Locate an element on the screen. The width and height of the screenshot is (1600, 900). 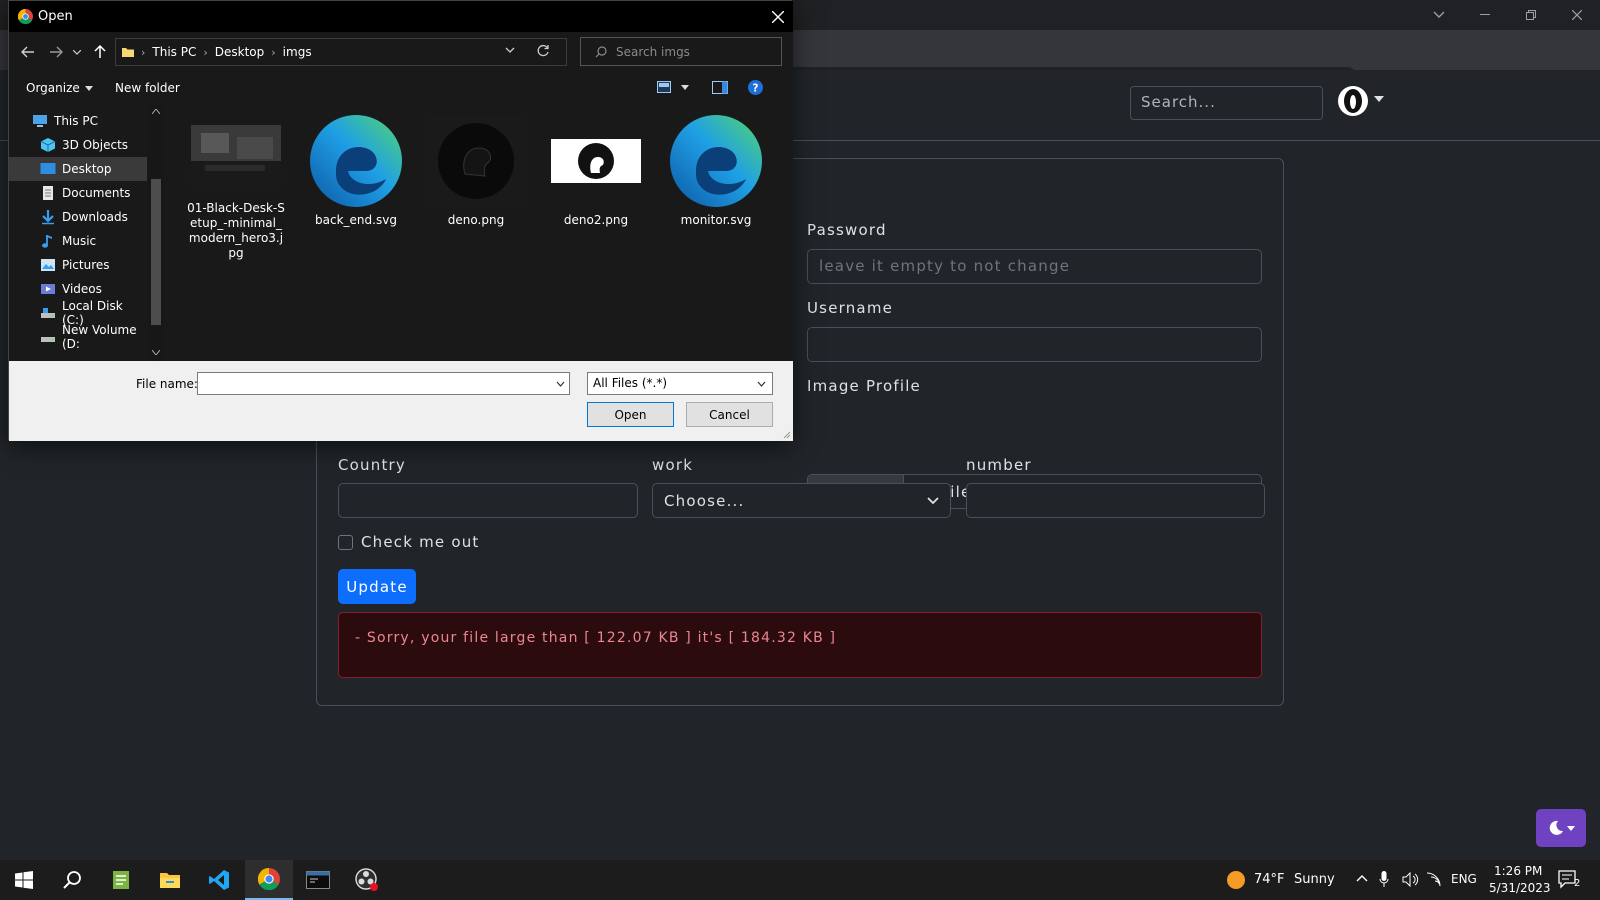
address-dropdown-icon is located at coordinates (510, 50).